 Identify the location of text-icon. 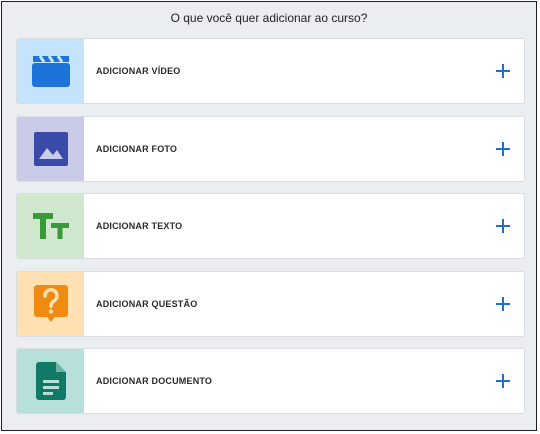
(50, 226).